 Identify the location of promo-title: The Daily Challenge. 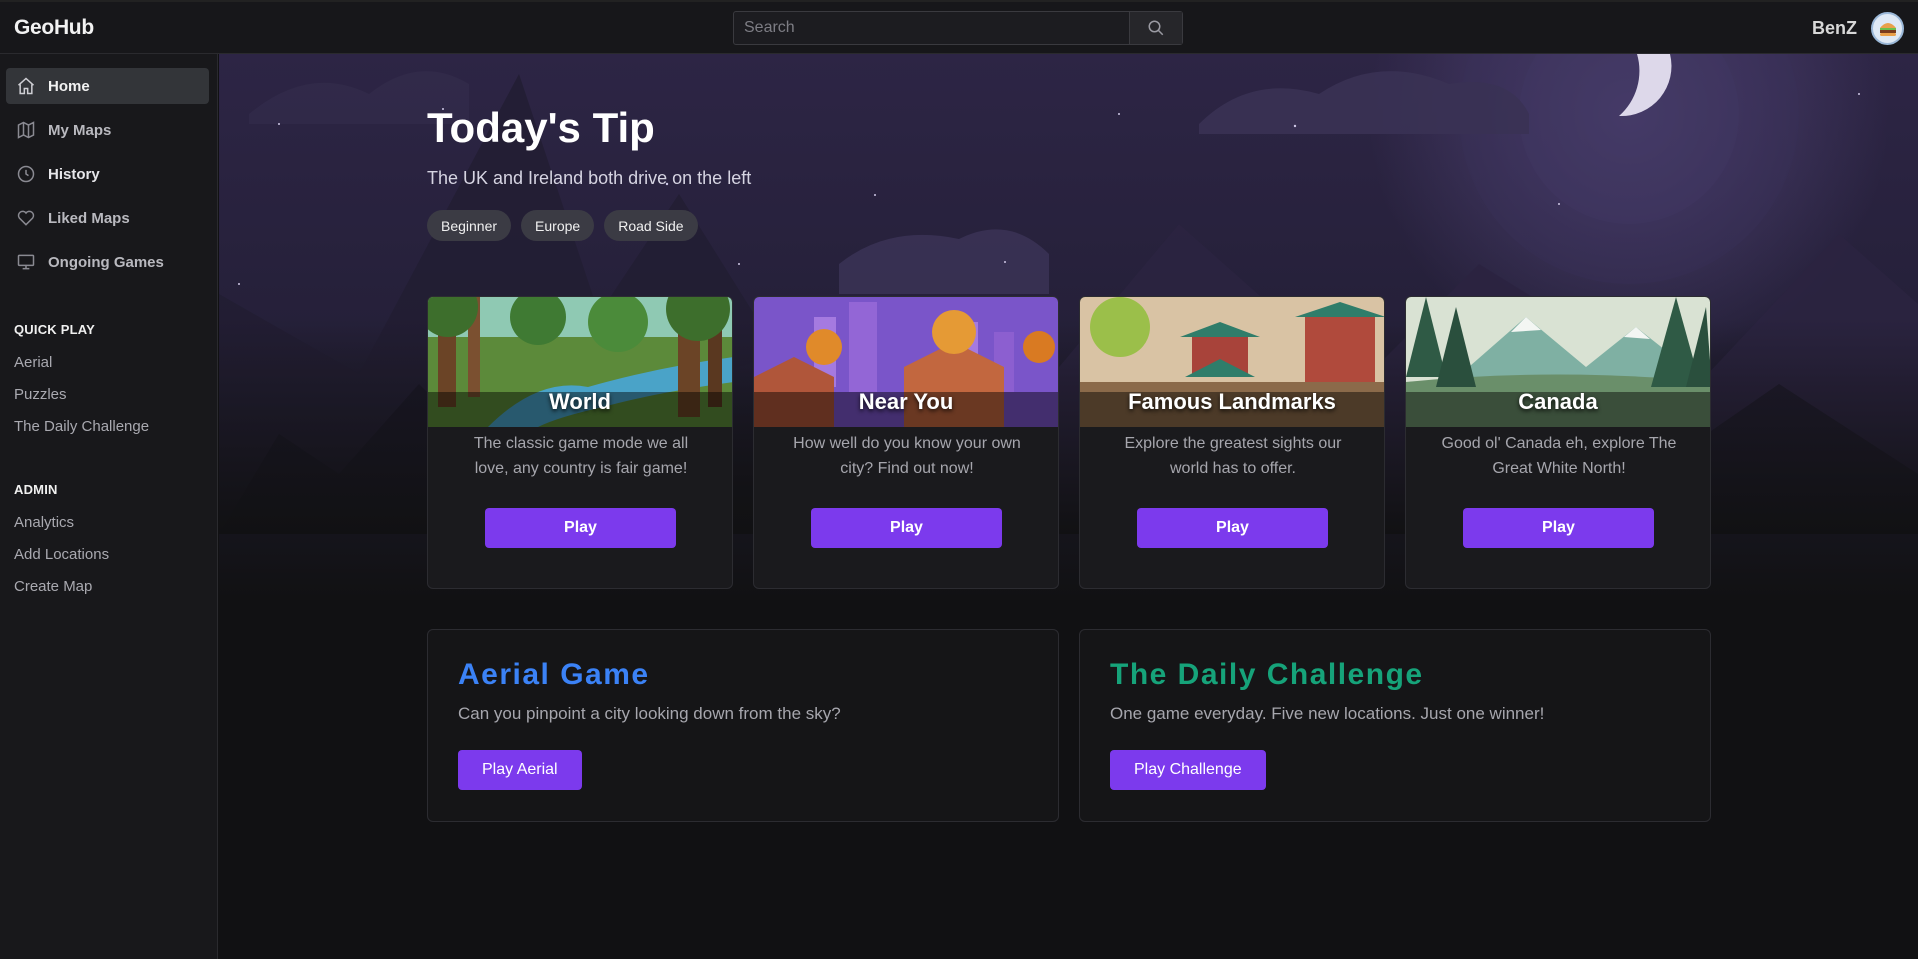
(1267, 674).